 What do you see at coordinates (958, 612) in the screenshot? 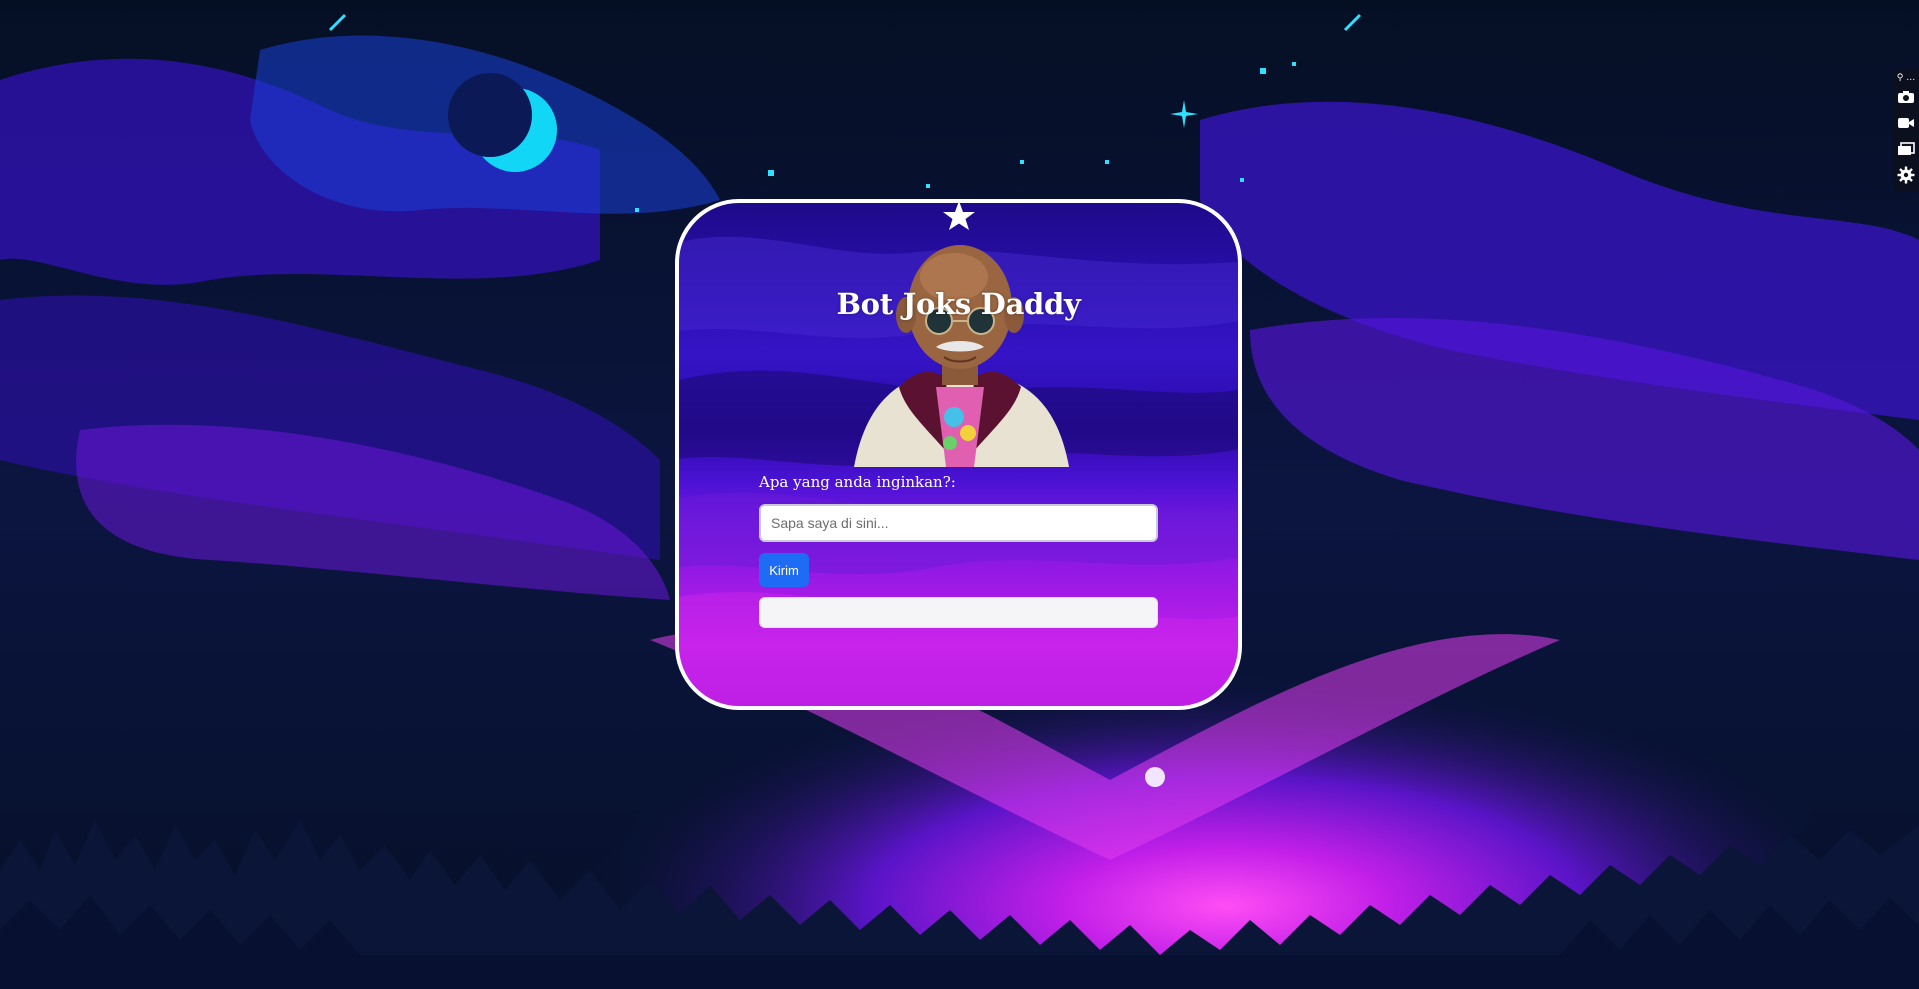
I see `response-output` at bounding box center [958, 612].